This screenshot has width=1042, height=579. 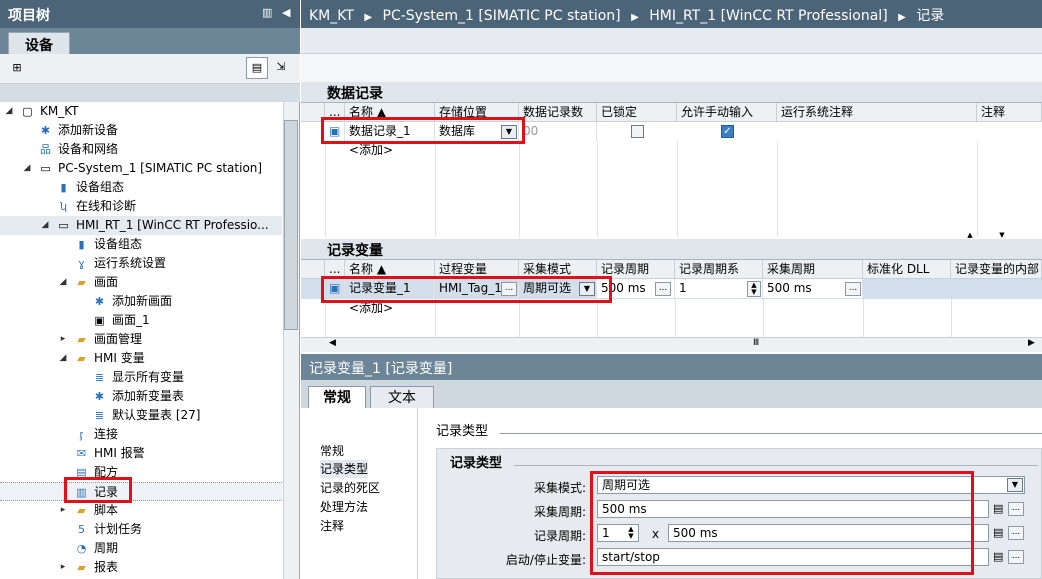 What do you see at coordinates (768, 16) in the screenshot?
I see `breadcrumb-hmi: HMI_RT_1 [WinCC RT Professional]` at bounding box center [768, 16].